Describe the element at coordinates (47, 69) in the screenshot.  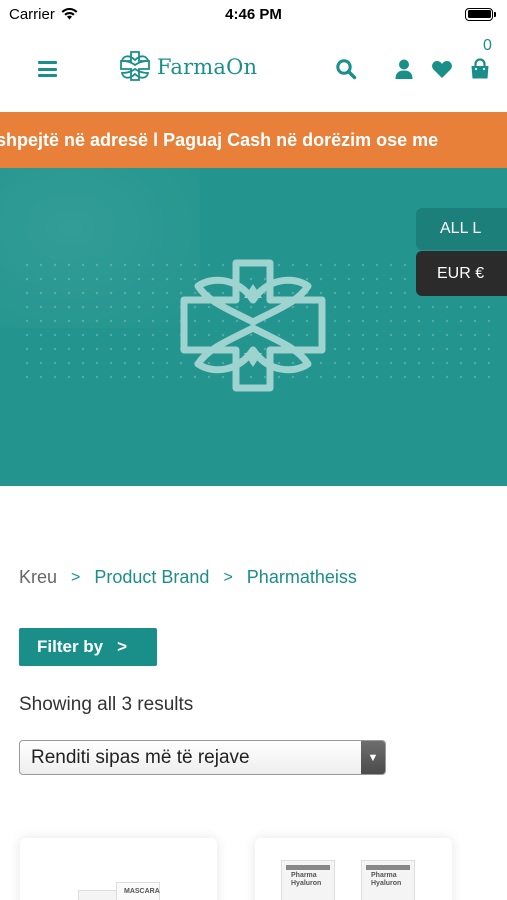
I see `menu-icon` at that location.